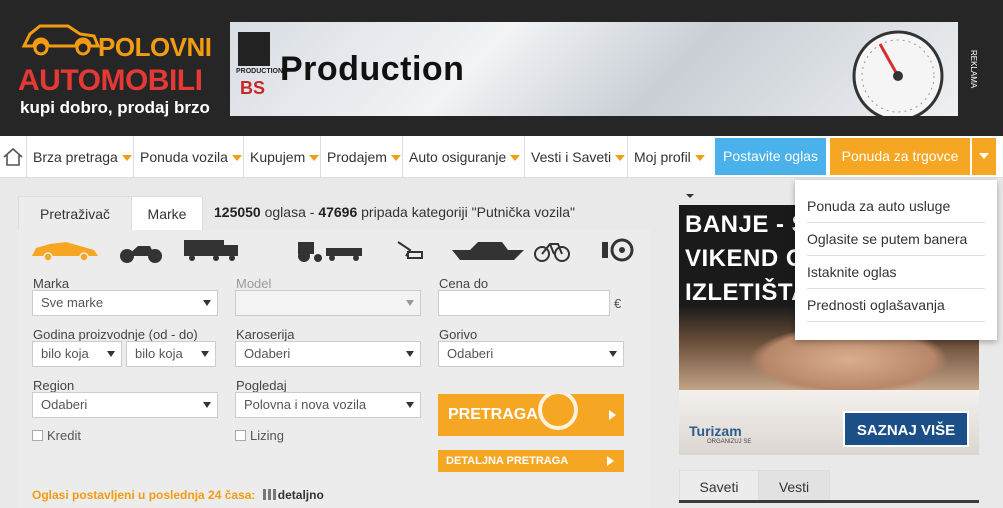  Describe the element at coordinates (54, 385) in the screenshot. I see `region-label: Region` at that location.